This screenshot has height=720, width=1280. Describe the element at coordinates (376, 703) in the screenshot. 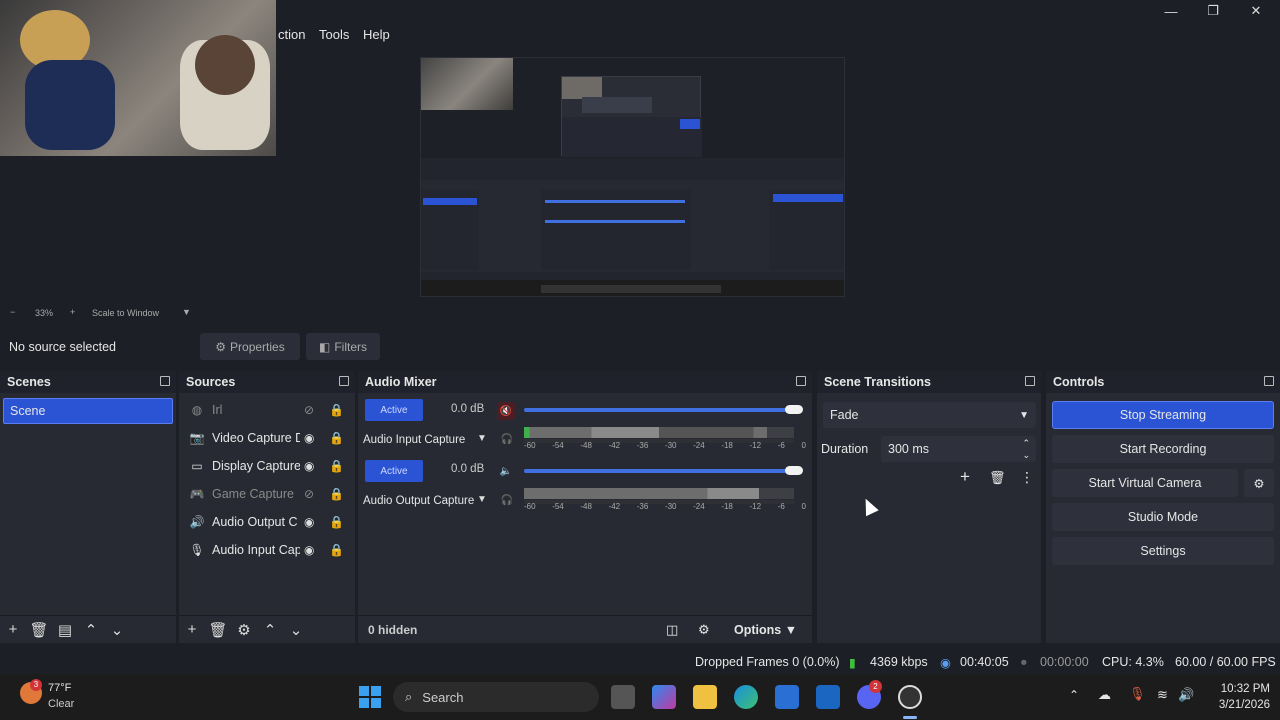

I see `start-logo-tile` at that location.